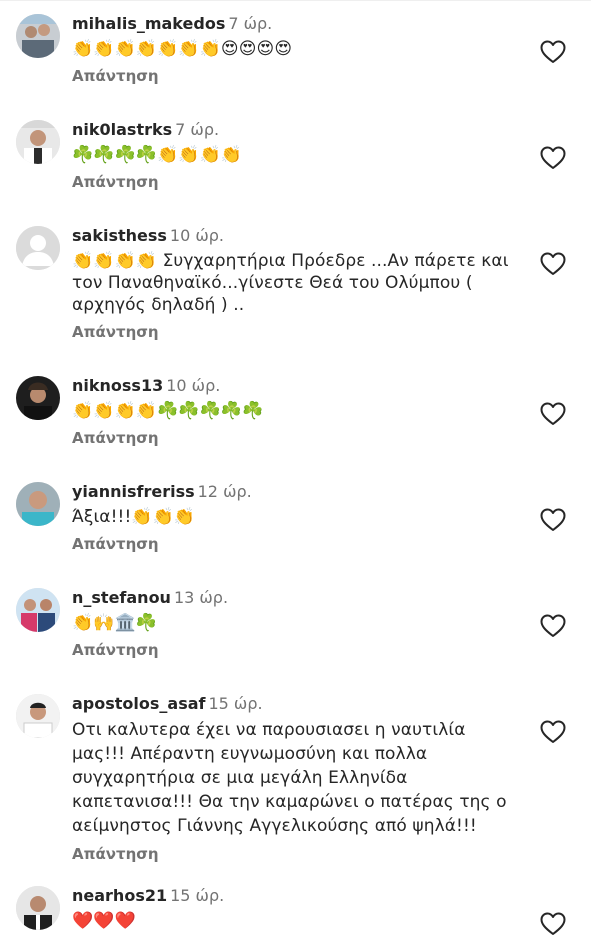  What do you see at coordinates (201, 597) in the screenshot?
I see `timestamp: 13 ώρ.` at bounding box center [201, 597].